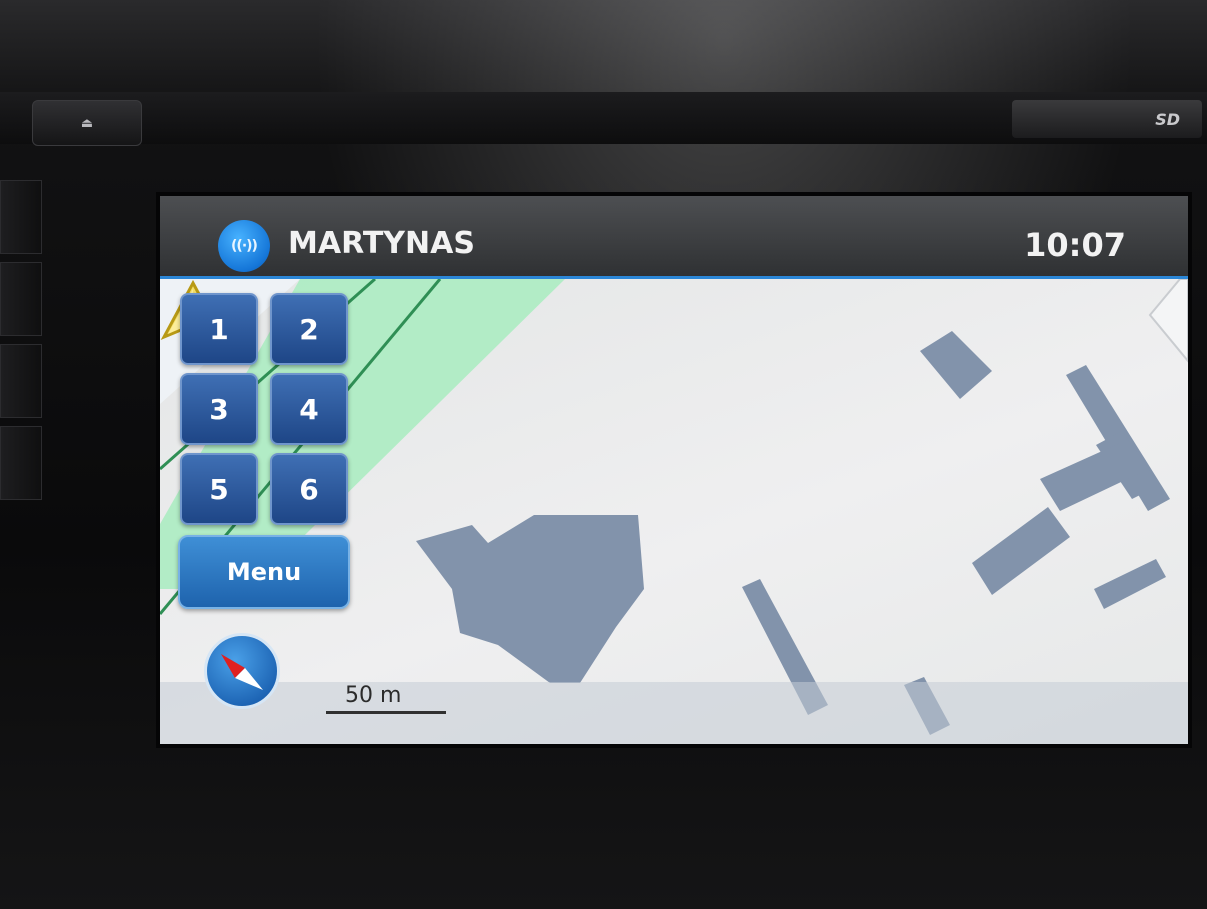 This screenshot has width=1207, height=909. I want to click on map-scale-bar, so click(386, 712).